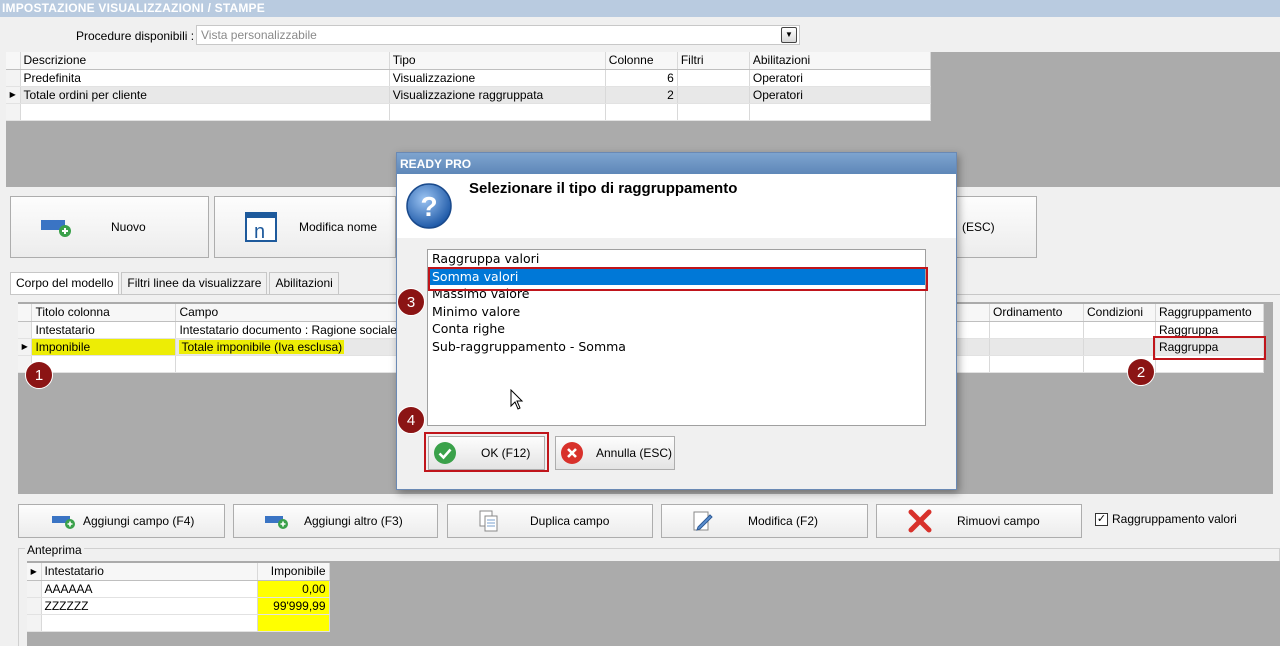 The image size is (1280, 646). Describe the element at coordinates (149, 589) in the screenshot. I see `table-cell: AAAAAA` at that location.